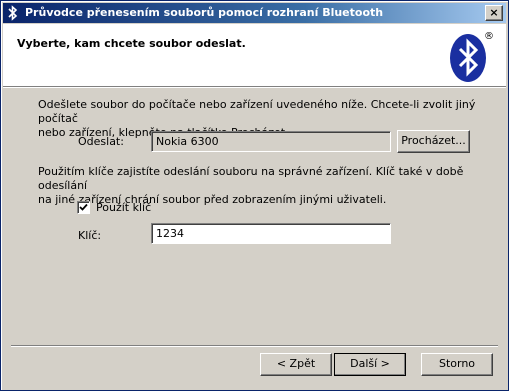 The image size is (509, 391). I want to click on page-title: Vyberte, kam chcete soubor odeslat., so click(131, 43).